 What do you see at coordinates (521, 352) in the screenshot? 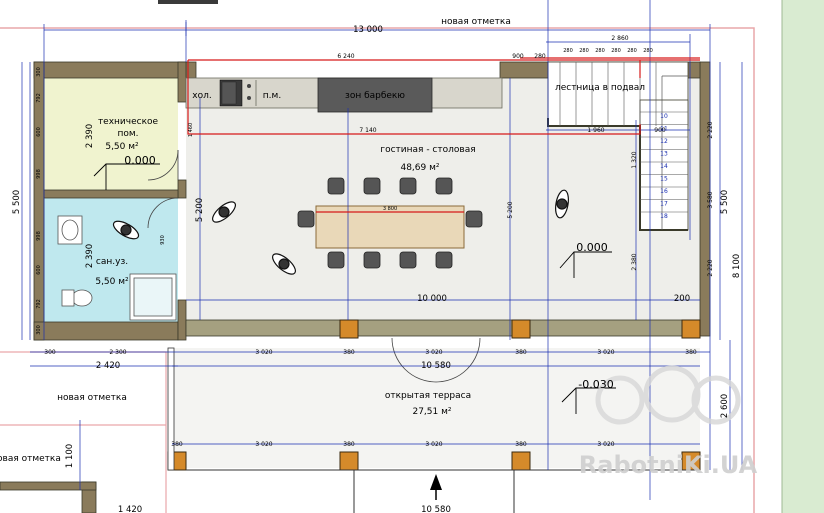
I see `dim-seg-380-b: 380` at bounding box center [521, 352].